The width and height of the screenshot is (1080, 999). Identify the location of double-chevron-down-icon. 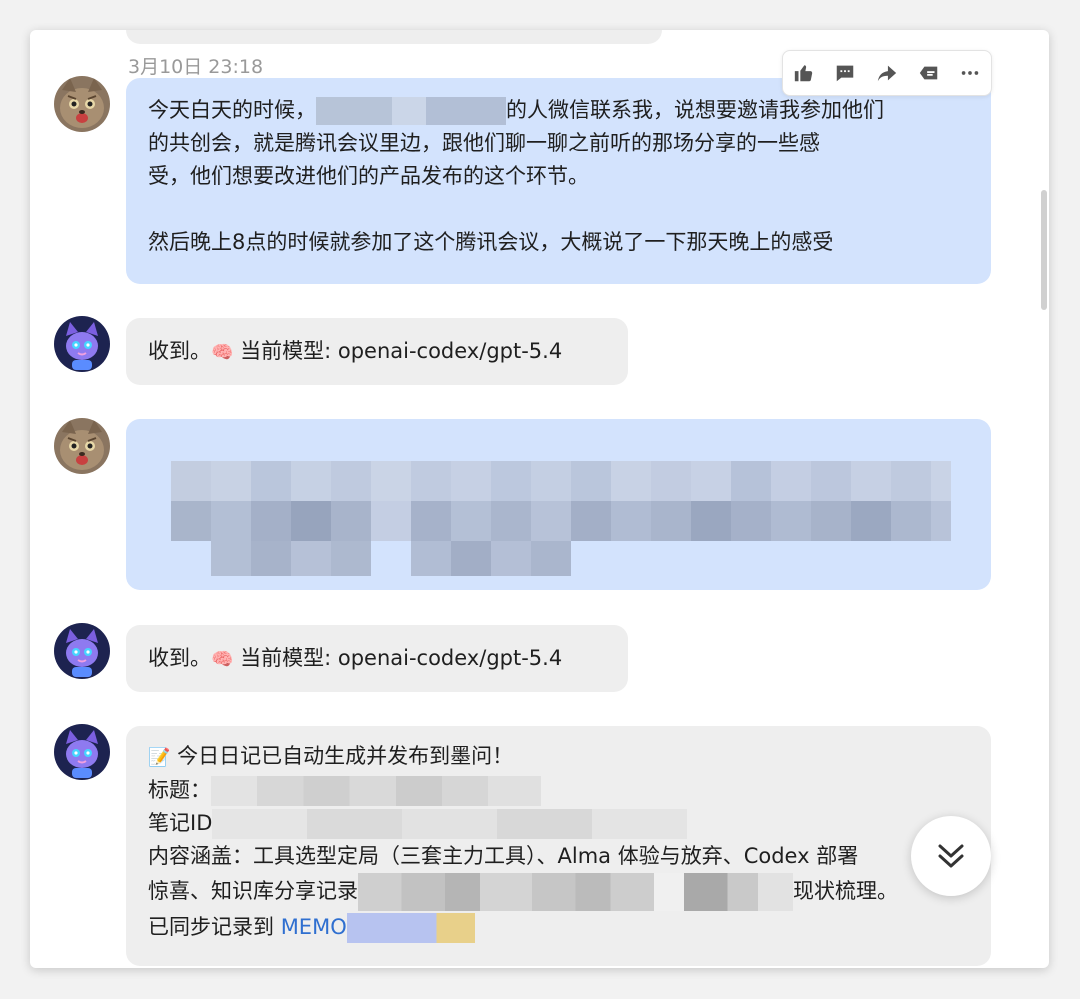
(951, 856).